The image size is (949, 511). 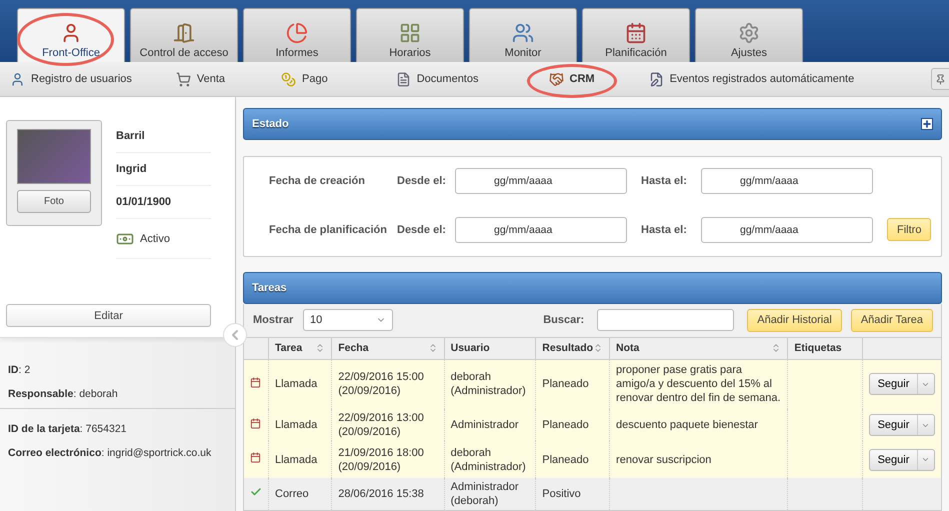 What do you see at coordinates (213, 79) in the screenshot?
I see `subnav-item: Venta` at bounding box center [213, 79].